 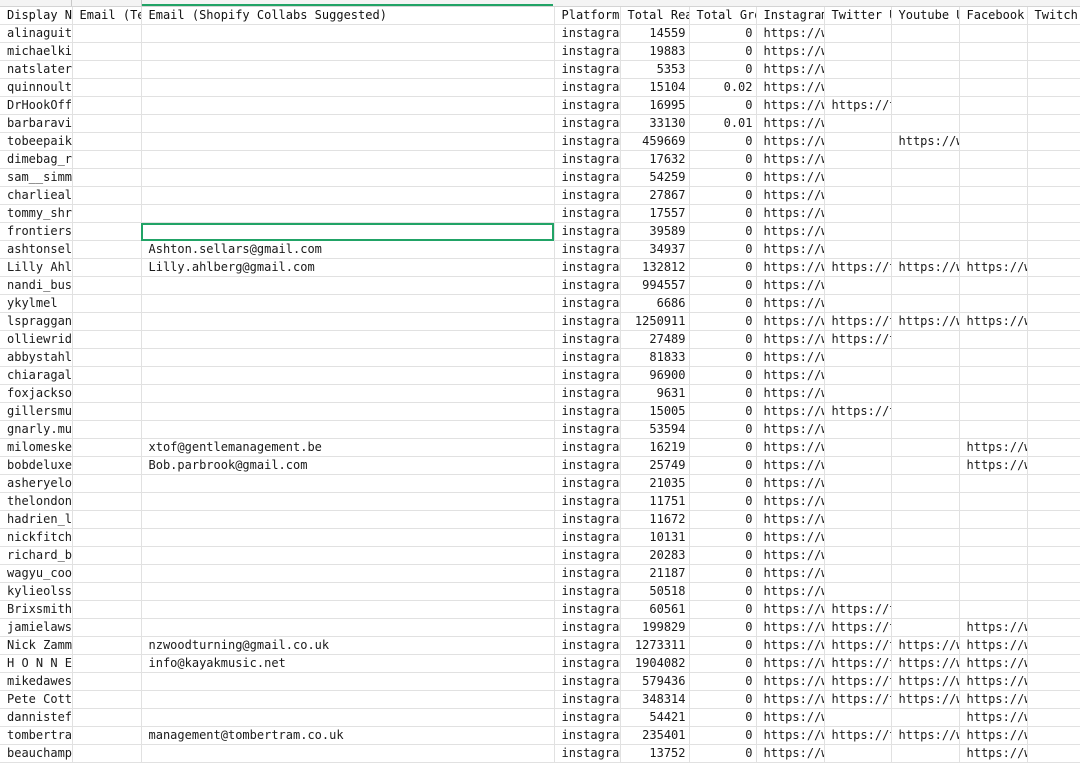 What do you see at coordinates (925, 16) in the screenshot?
I see `header-cell-youtube-url: Youtube URL` at bounding box center [925, 16].